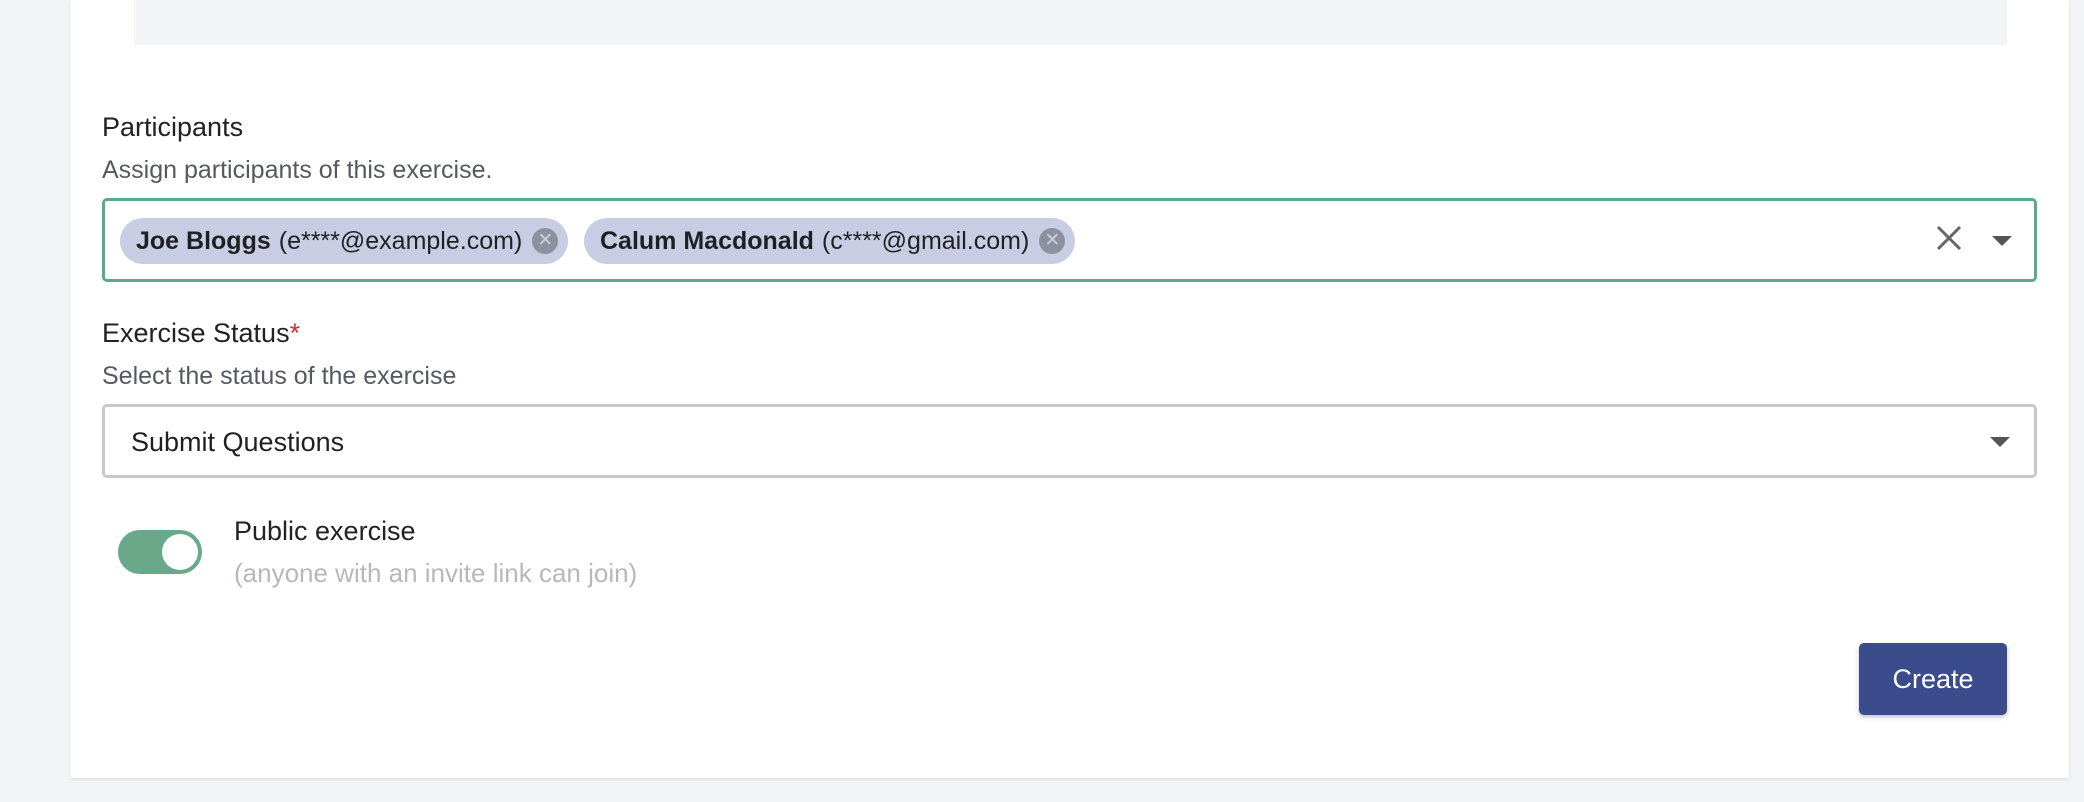  Describe the element at coordinates (160, 552) in the screenshot. I see `public-exercise-toggle` at that location.